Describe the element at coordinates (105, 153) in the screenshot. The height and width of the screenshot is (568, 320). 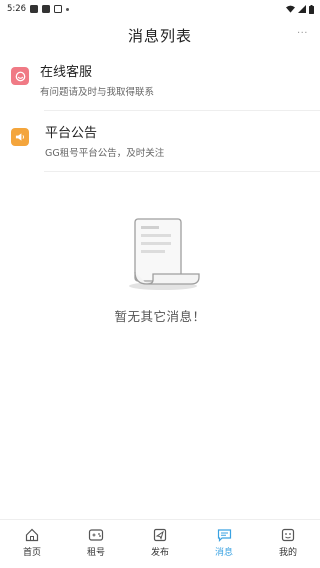
I see `message-item-description: GG租号平台公告，及时关注` at that location.